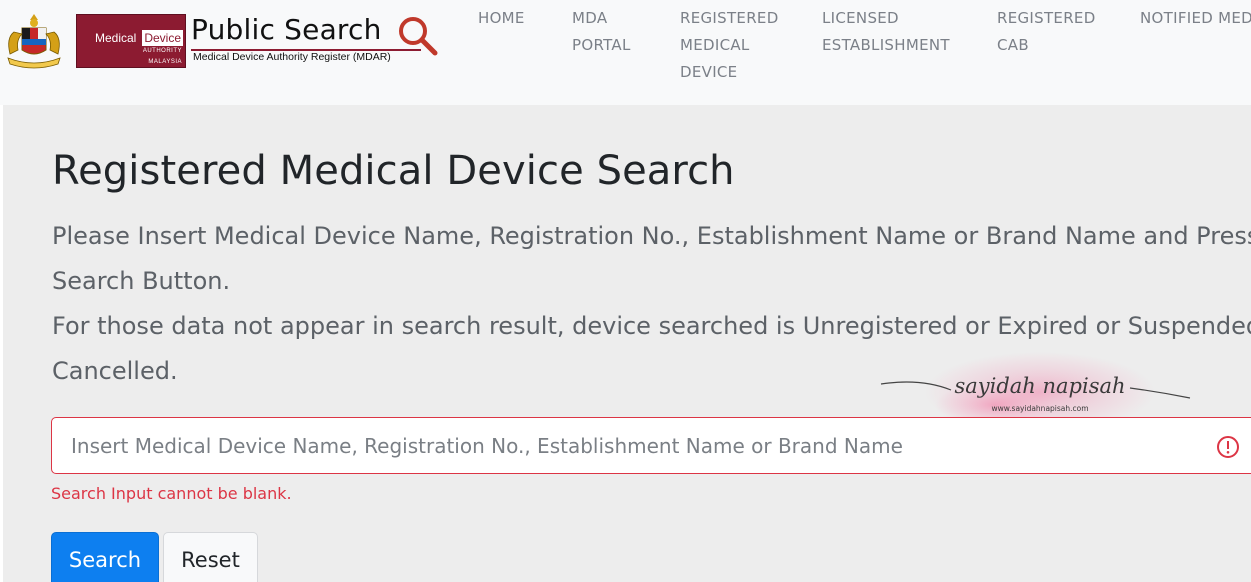 Image resolution: width=1251 pixels, height=582 pixels. Describe the element at coordinates (292, 57) in the screenshot. I see `brand-subtitle: Medical Device Authority Register (MDAR)` at that location.